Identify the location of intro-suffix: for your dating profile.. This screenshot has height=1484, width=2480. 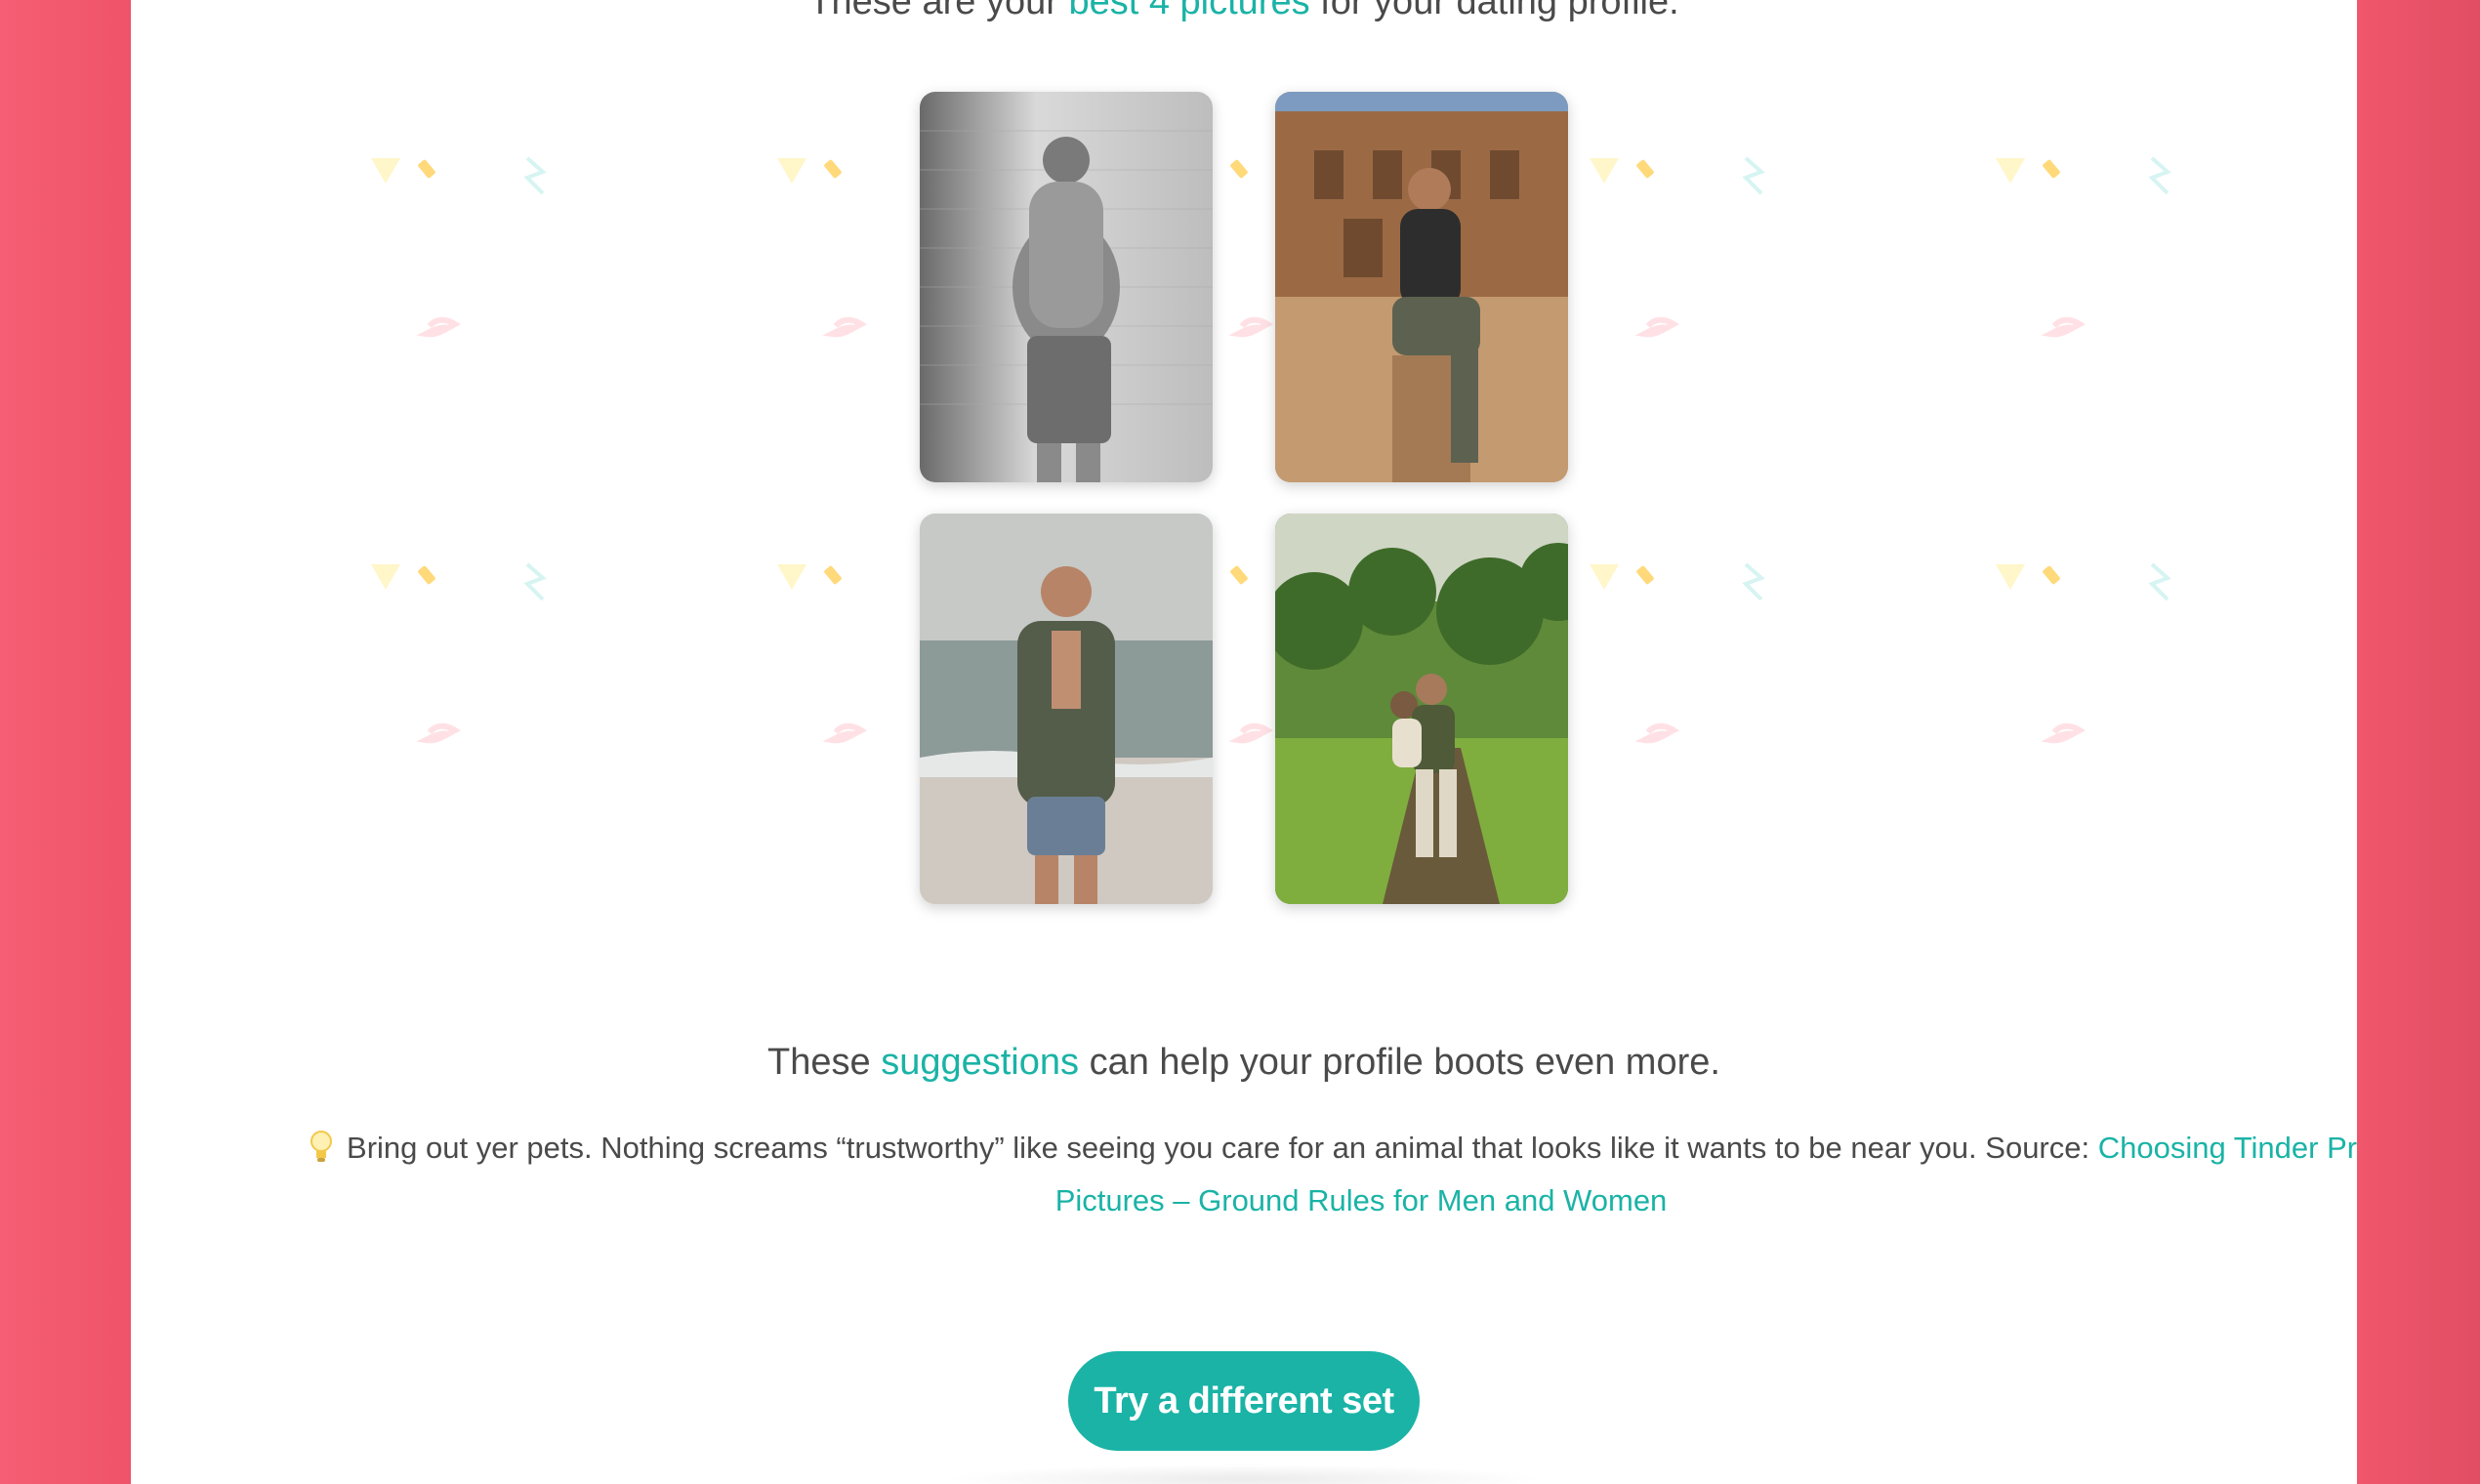
(1494, 11).